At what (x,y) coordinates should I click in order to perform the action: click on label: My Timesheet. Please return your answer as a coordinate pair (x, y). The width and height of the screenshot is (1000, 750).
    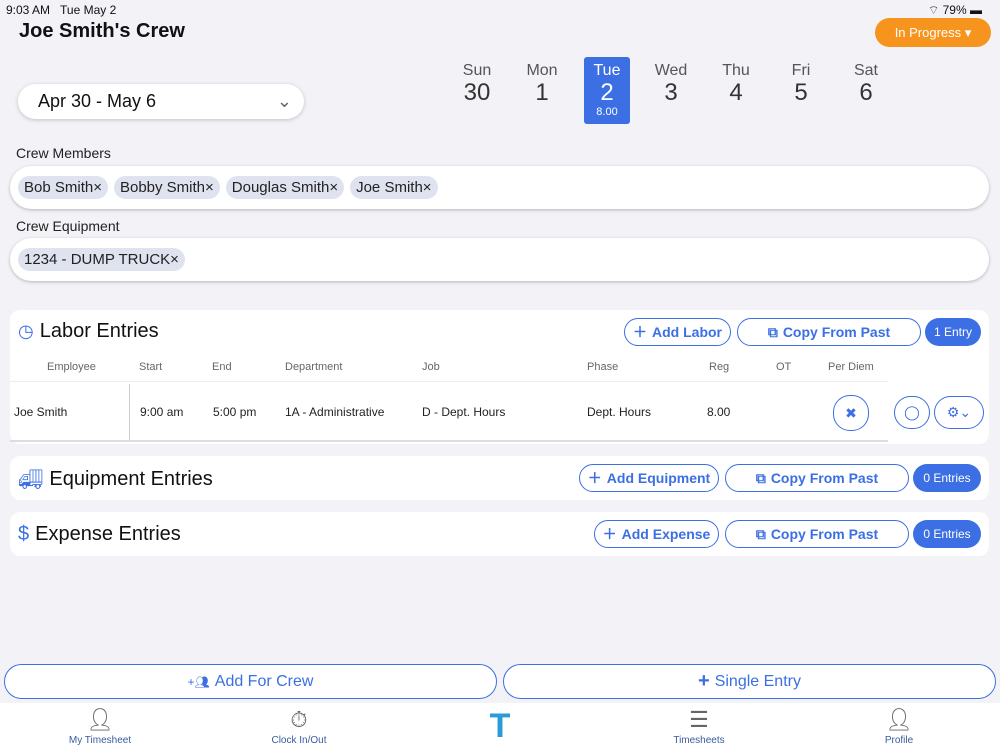
    Looking at the image, I should click on (100, 740).